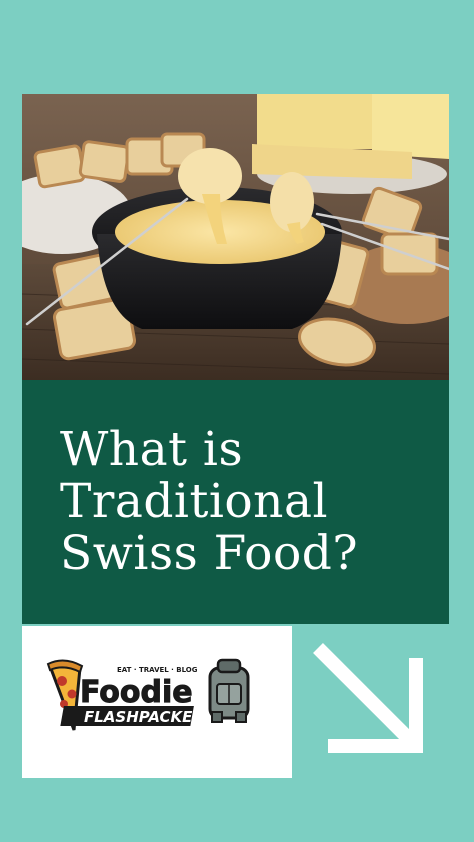 The height and width of the screenshot is (842, 474). Describe the element at coordinates (209, 553) in the screenshot. I see `title-line-3: Swiss Food?` at that location.